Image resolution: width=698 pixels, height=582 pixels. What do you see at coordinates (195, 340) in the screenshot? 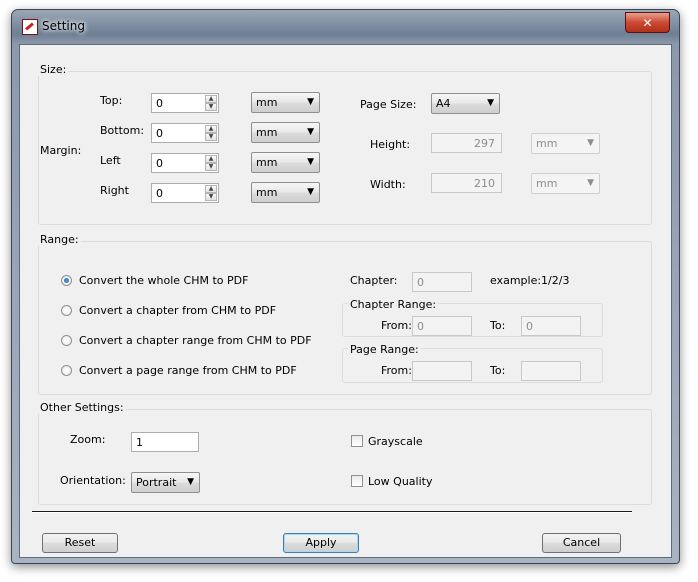
I see `chapter-range-option-label: Convert a chapter range from CHM to PDF` at bounding box center [195, 340].